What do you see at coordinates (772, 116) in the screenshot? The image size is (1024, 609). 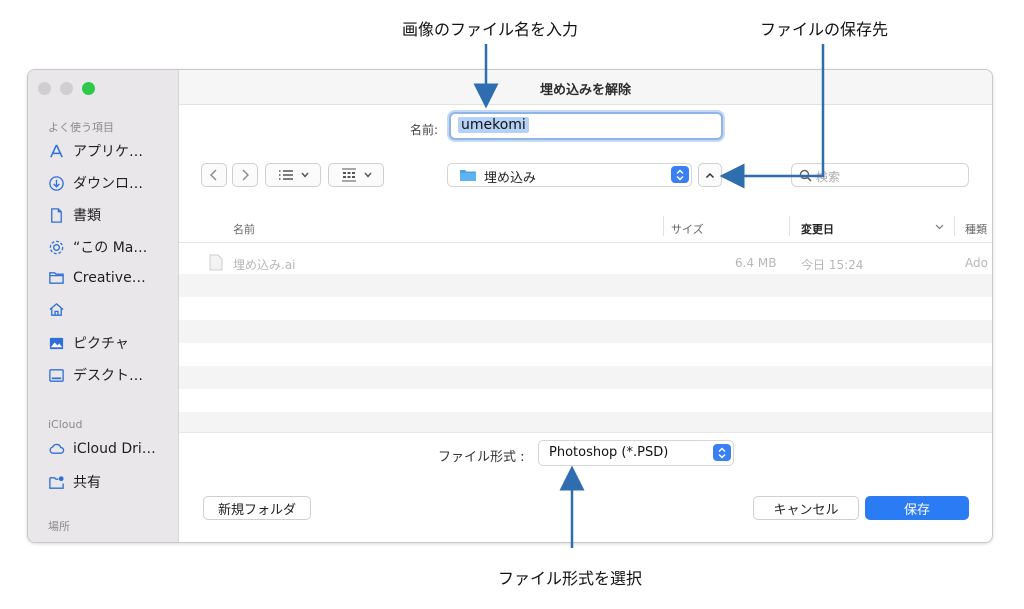 I see `arrow-to-location` at bounding box center [772, 116].